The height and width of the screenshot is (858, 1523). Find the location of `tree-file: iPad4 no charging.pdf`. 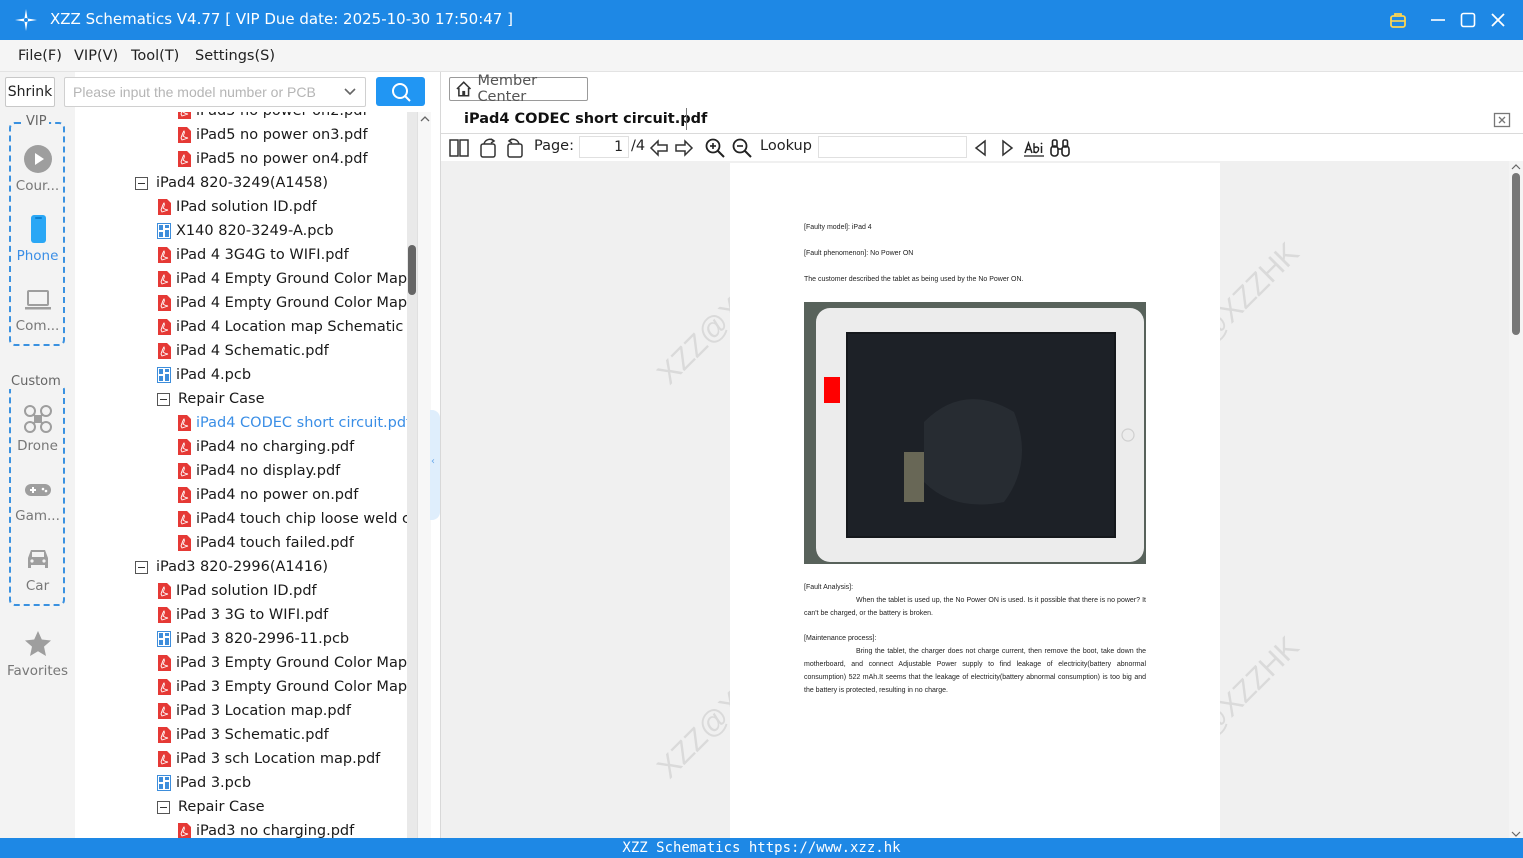

tree-file: iPad4 no charging.pdf is located at coordinates (265, 447).